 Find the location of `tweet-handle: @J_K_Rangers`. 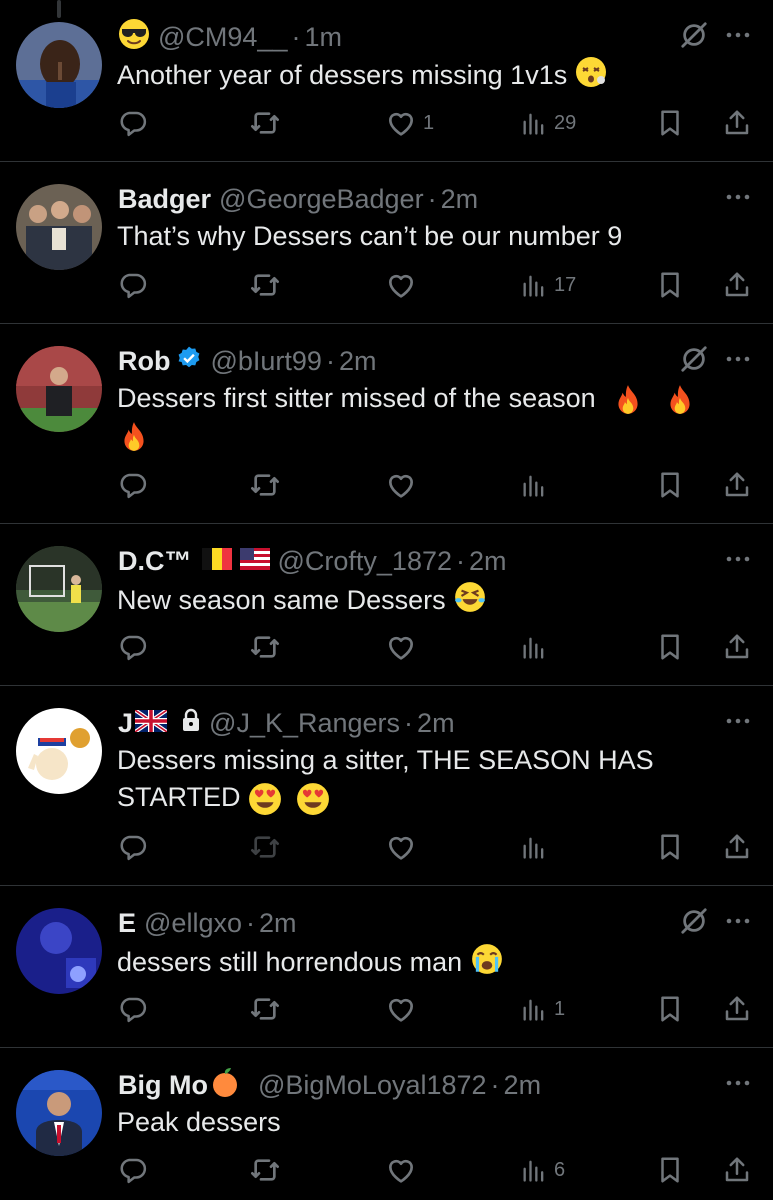

tweet-handle: @J_K_Rangers is located at coordinates (304, 723).